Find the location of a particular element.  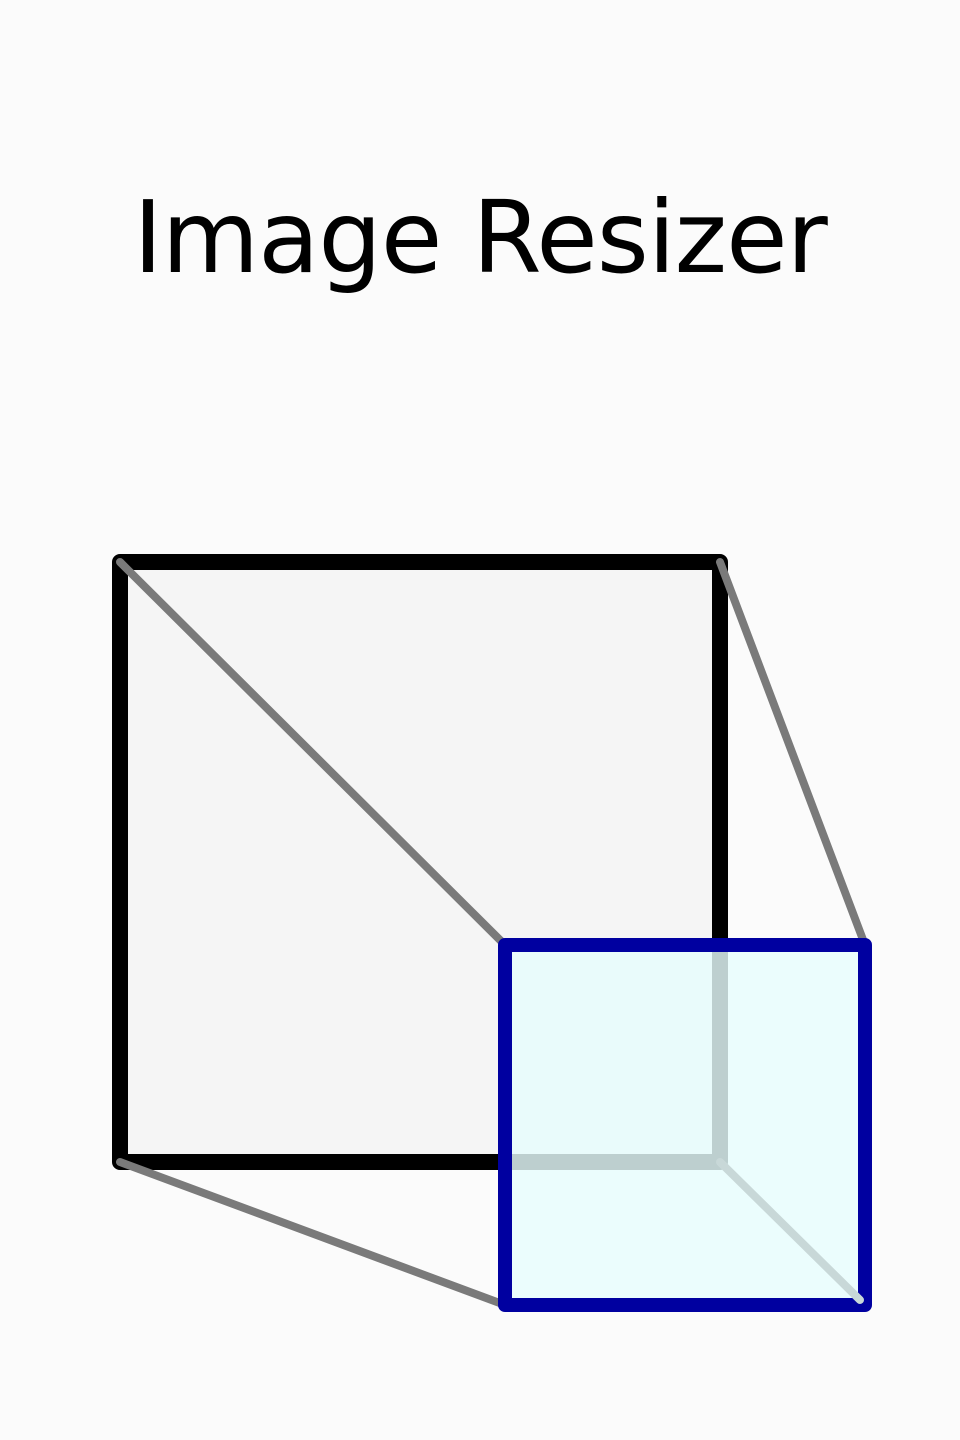

projection-line-bottom-left is located at coordinates (312, 1233).